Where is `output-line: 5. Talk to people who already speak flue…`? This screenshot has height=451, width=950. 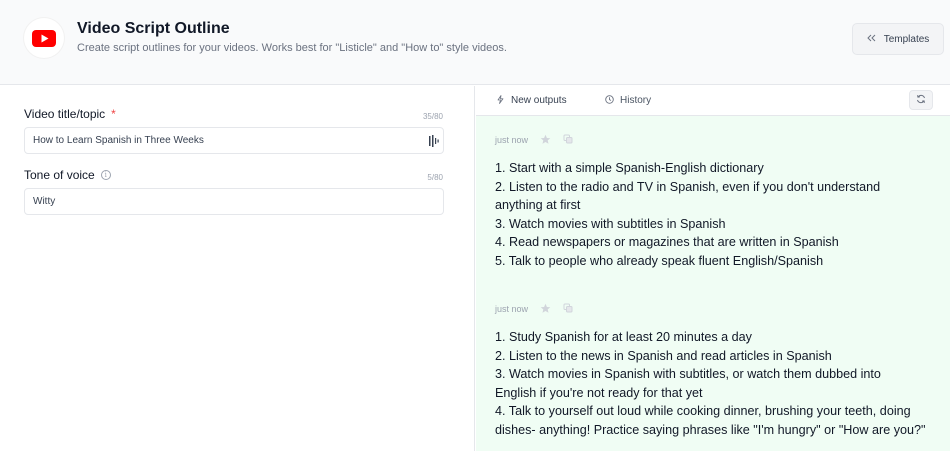 output-line: 5. Talk to people who already speak flue… is located at coordinates (659, 260).